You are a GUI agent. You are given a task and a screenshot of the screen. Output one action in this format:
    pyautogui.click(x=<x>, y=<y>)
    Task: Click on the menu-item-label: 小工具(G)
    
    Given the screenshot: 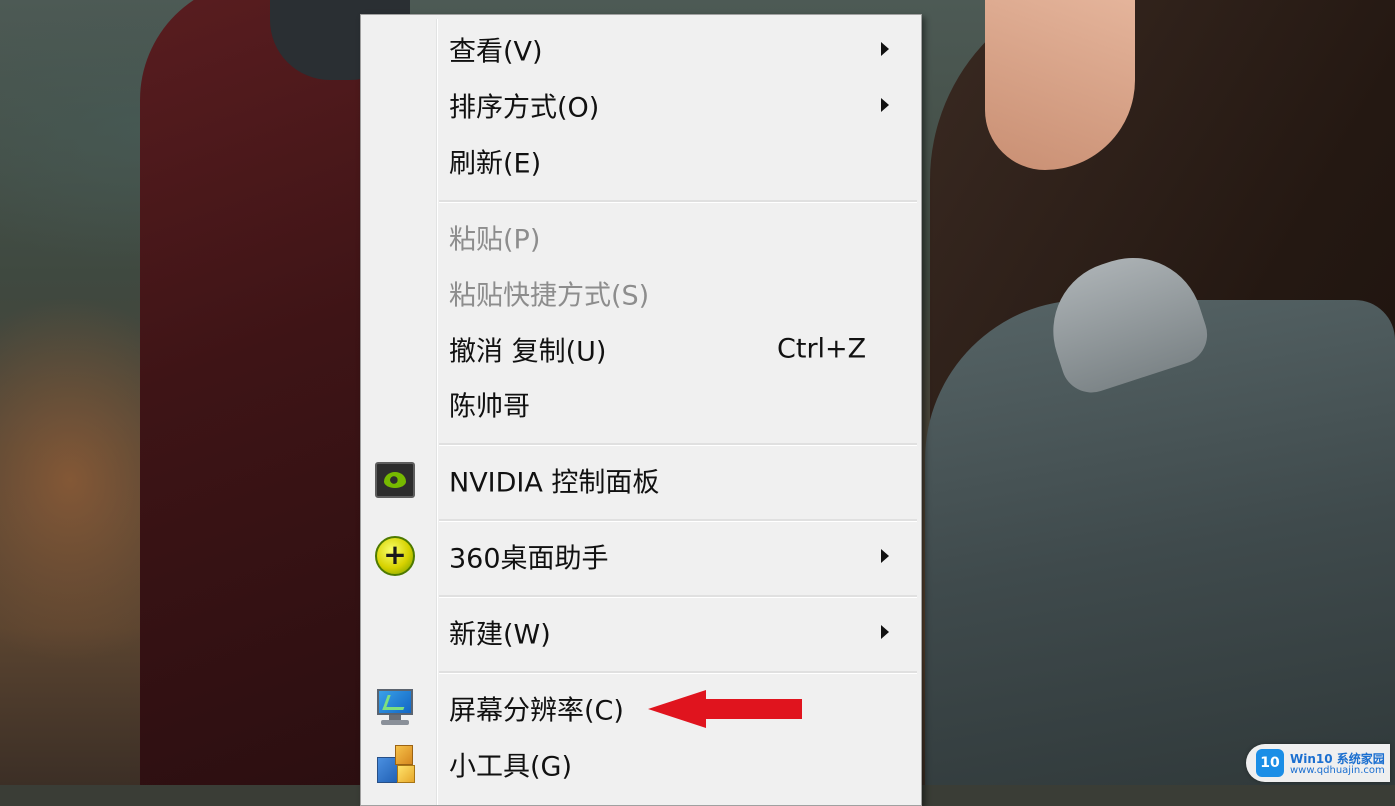 What is the action you would take?
    pyautogui.click(x=510, y=767)
    